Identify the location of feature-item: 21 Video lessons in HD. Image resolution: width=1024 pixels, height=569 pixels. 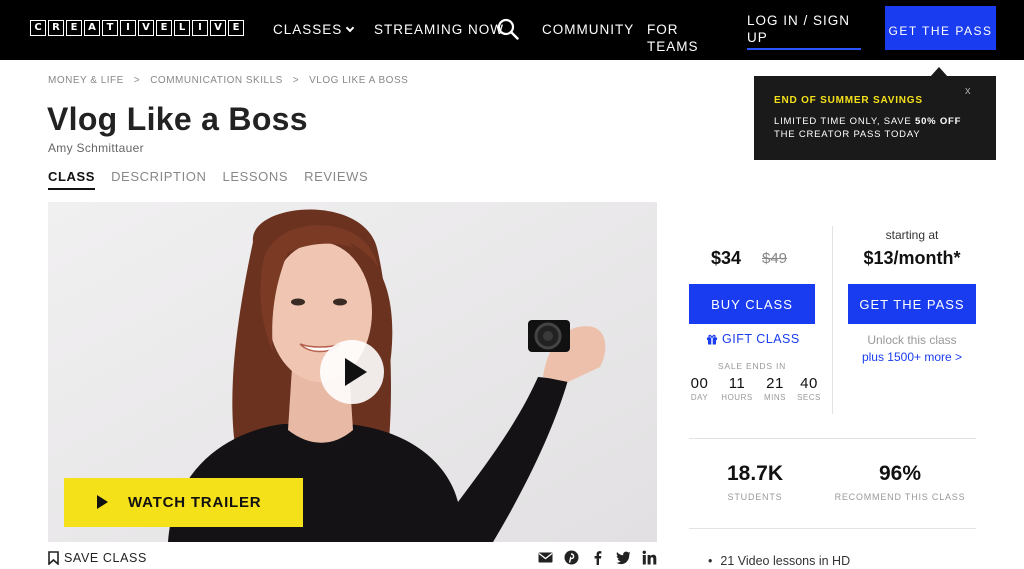
(779, 561).